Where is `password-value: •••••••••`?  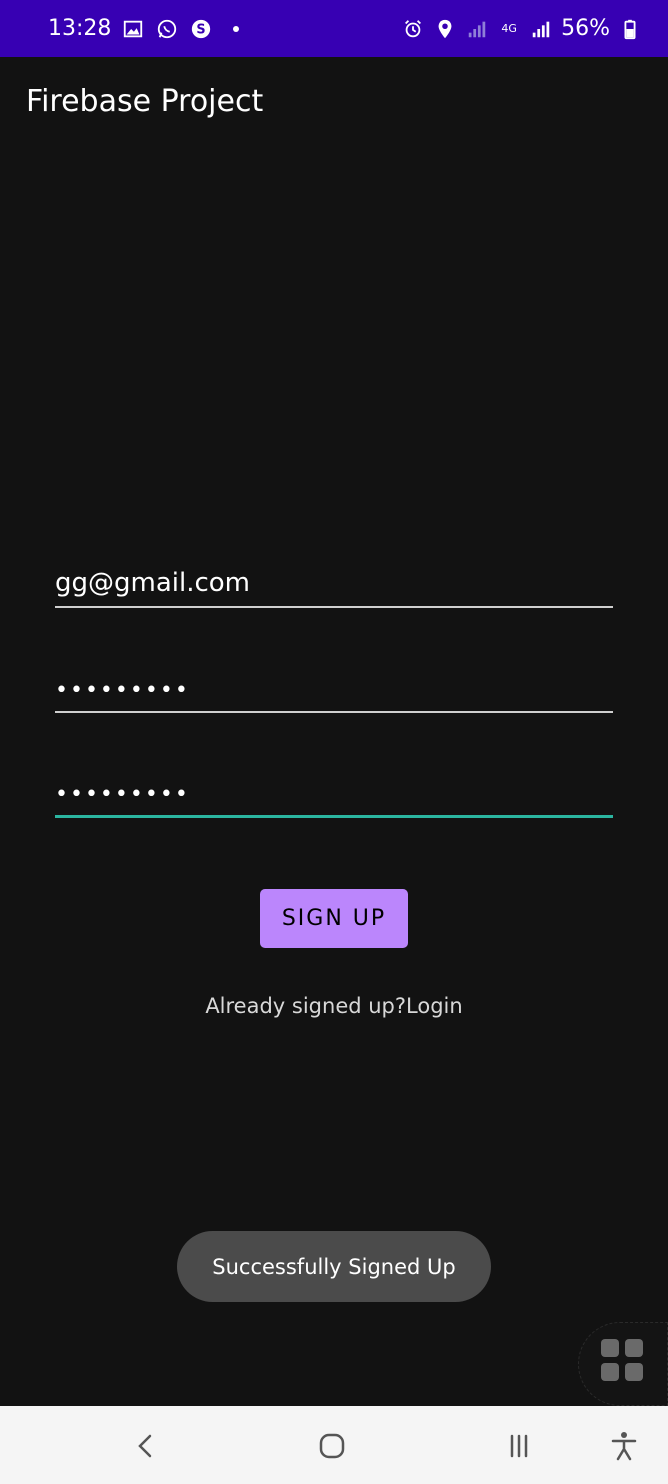 password-value: ••••••••• is located at coordinates (122, 690).